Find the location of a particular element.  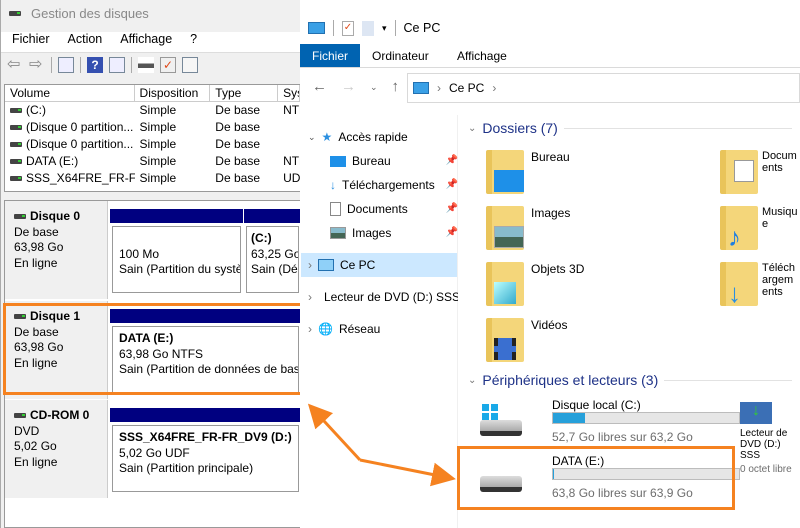

arrow-to-data-e is located at coordinates (407, 472).